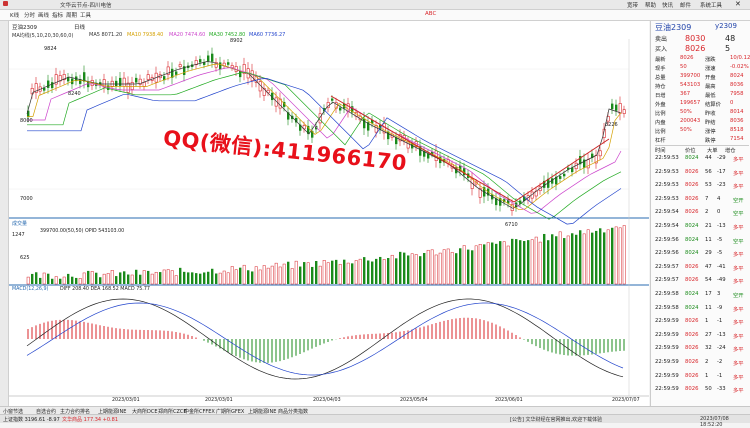 The height and width of the screenshot is (428, 750). I want to click on tick-inc: -23, so click(721, 185).